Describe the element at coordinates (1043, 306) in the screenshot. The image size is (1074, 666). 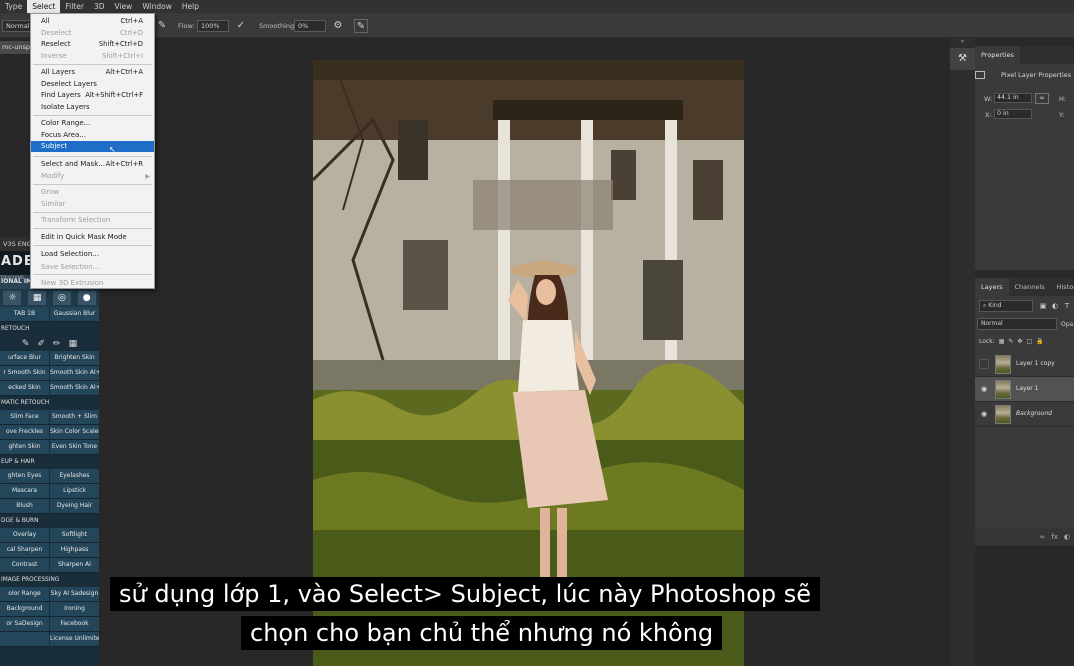
I see `image-filter-icon: ▣` at that location.